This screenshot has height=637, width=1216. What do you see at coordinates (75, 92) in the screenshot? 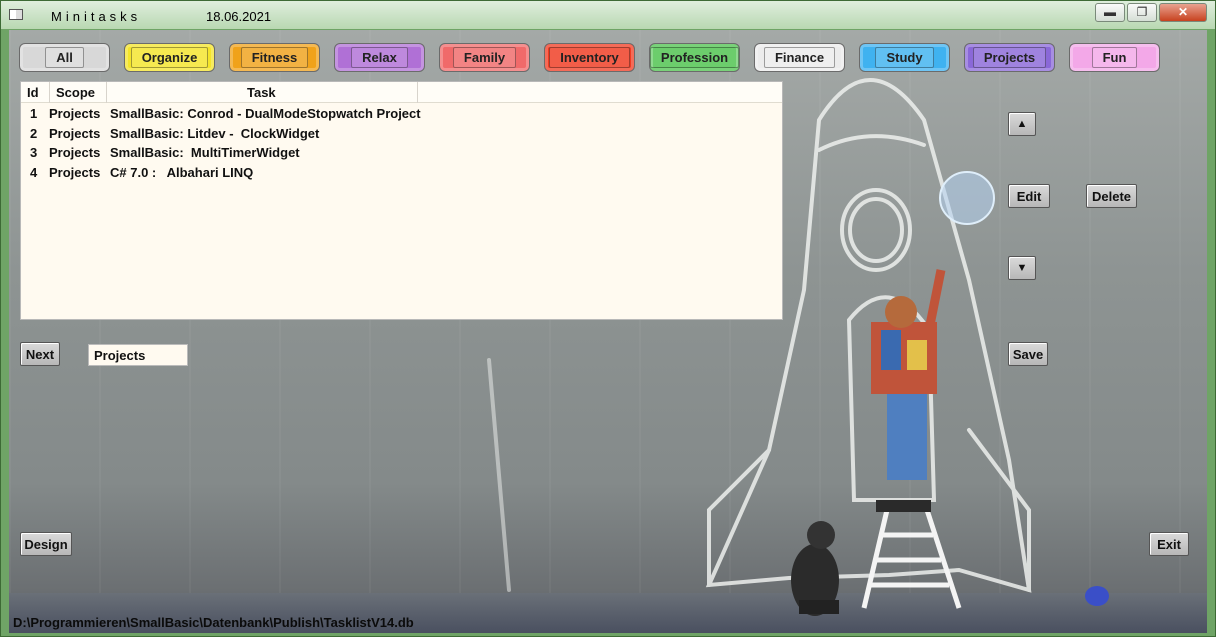
I see `column-header-scope: Scope` at bounding box center [75, 92].